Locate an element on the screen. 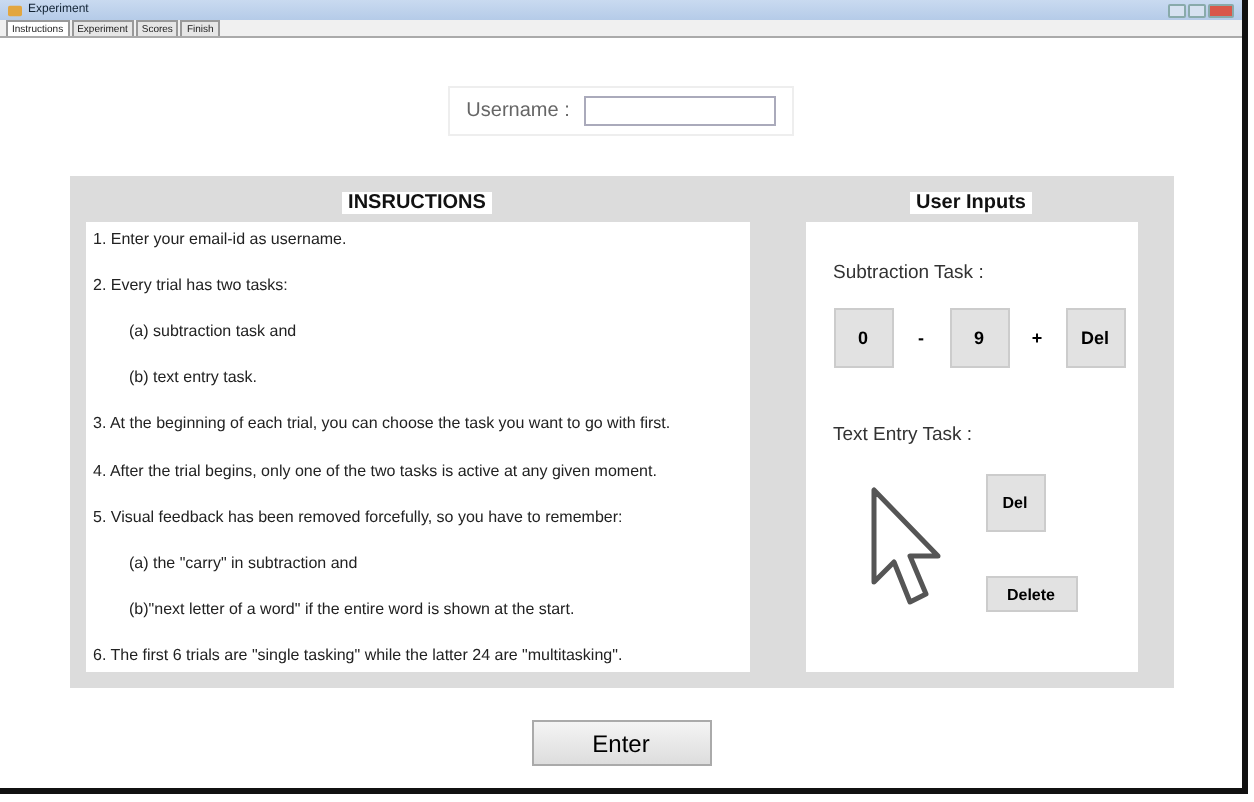 Image resolution: width=1254 pixels, height=802 pixels. username-label: Username : is located at coordinates (518, 111).